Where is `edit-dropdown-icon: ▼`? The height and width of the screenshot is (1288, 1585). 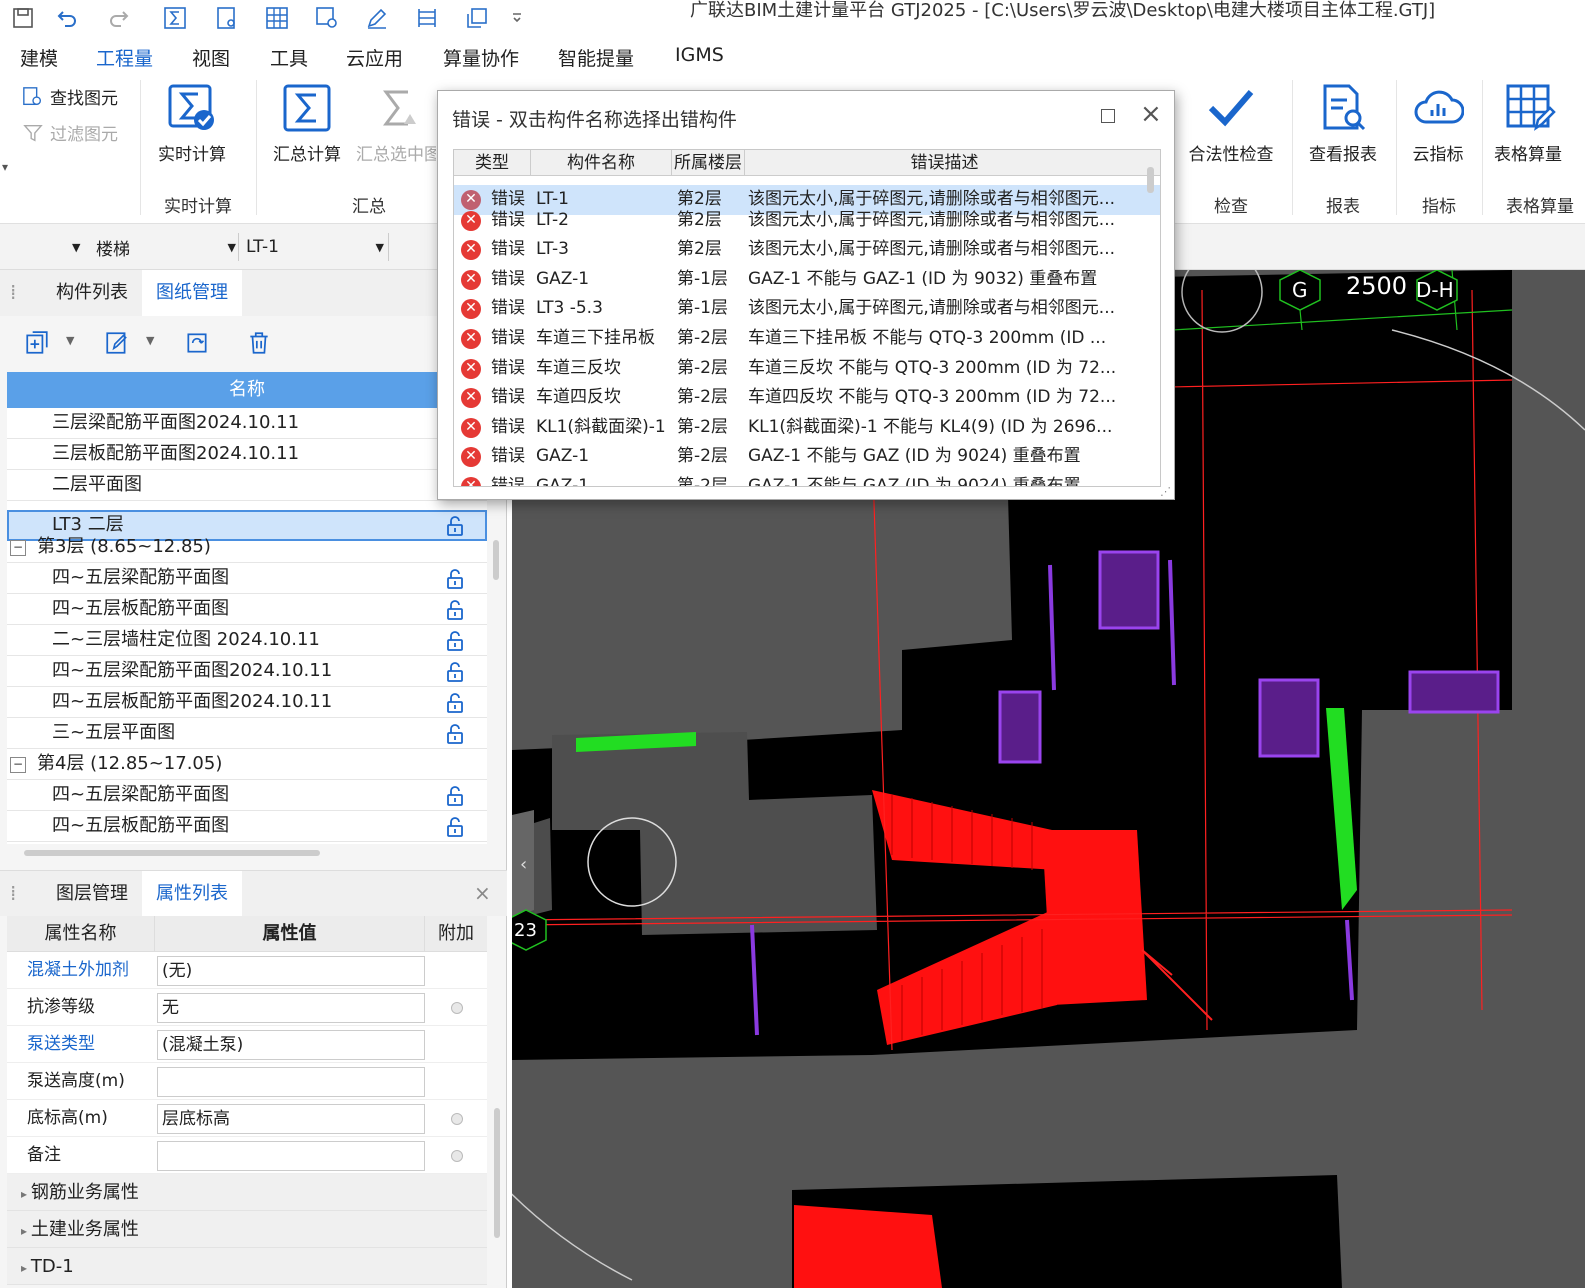 edit-dropdown-icon: ▼ is located at coordinates (150, 340).